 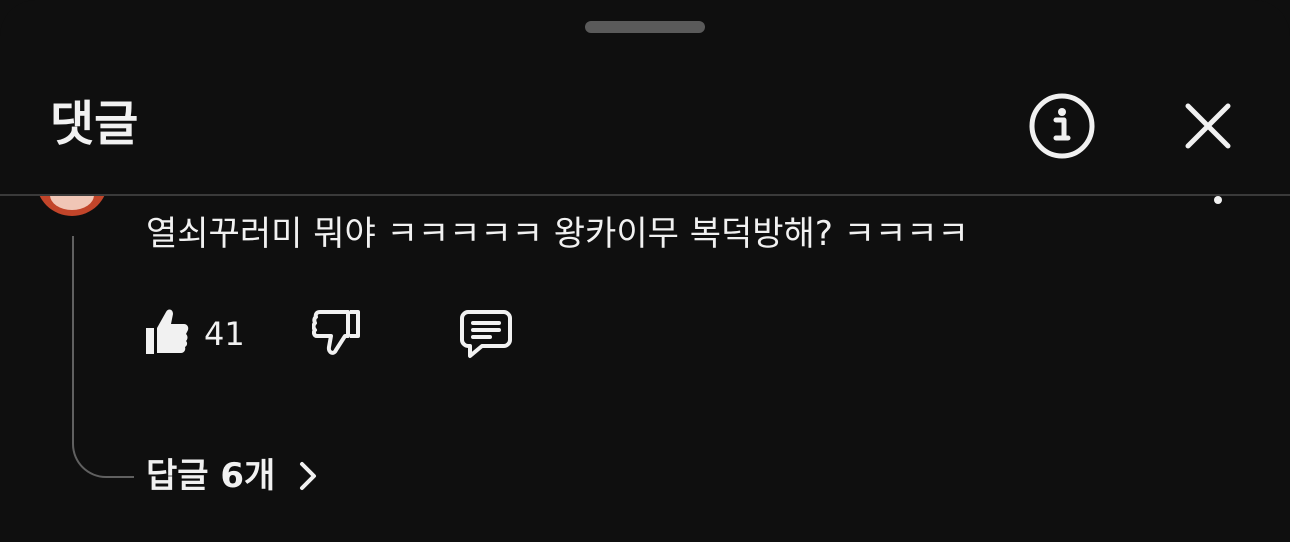 What do you see at coordinates (72, 203) in the screenshot?
I see `avatar-face` at bounding box center [72, 203].